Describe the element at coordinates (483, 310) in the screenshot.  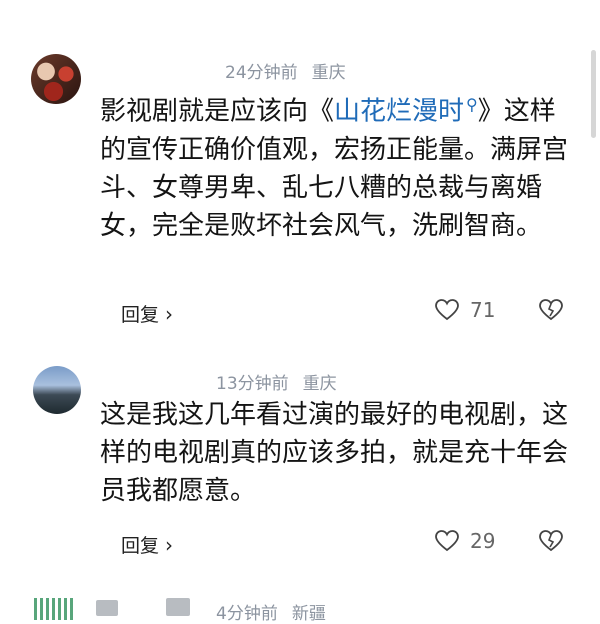
I see `like-count: 71` at that location.